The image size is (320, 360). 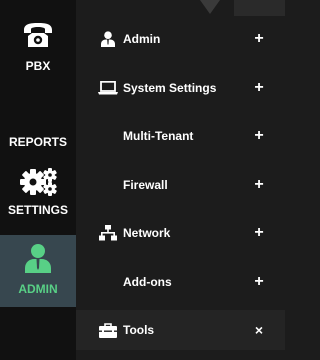 I want to click on nav-item-pbx: PBX, so click(x=38, y=53).